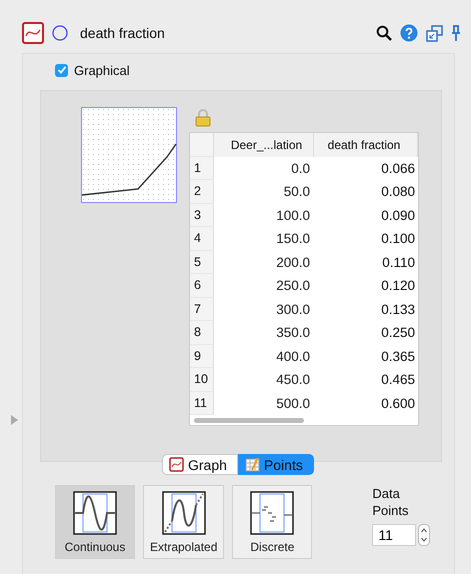  I want to click on lock-icon, so click(203, 118).